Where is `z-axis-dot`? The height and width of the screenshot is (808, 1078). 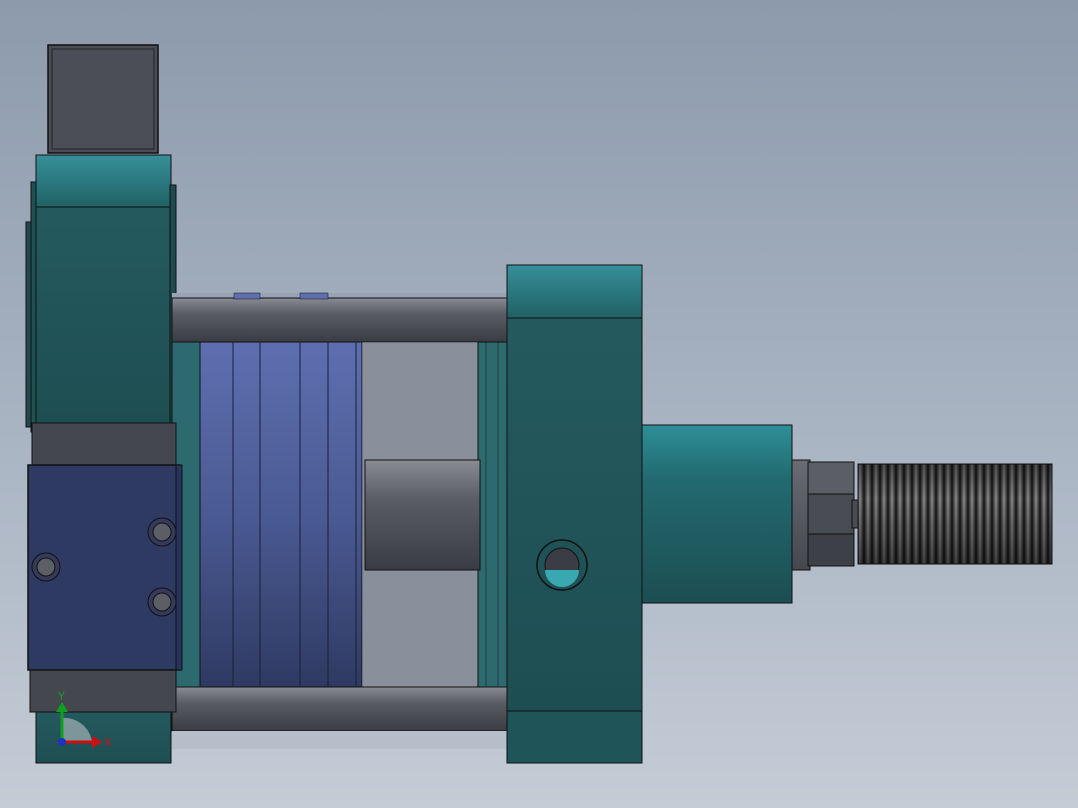 z-axis-dot is located at coordinates (62, 742).